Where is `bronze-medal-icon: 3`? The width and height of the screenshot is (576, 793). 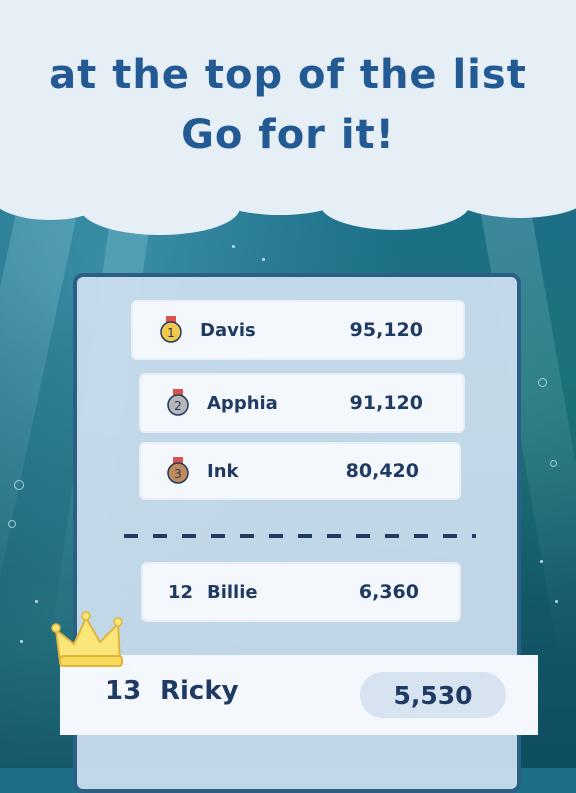 bronze-medal-icon: 3 is located at coordinates (178, 470).